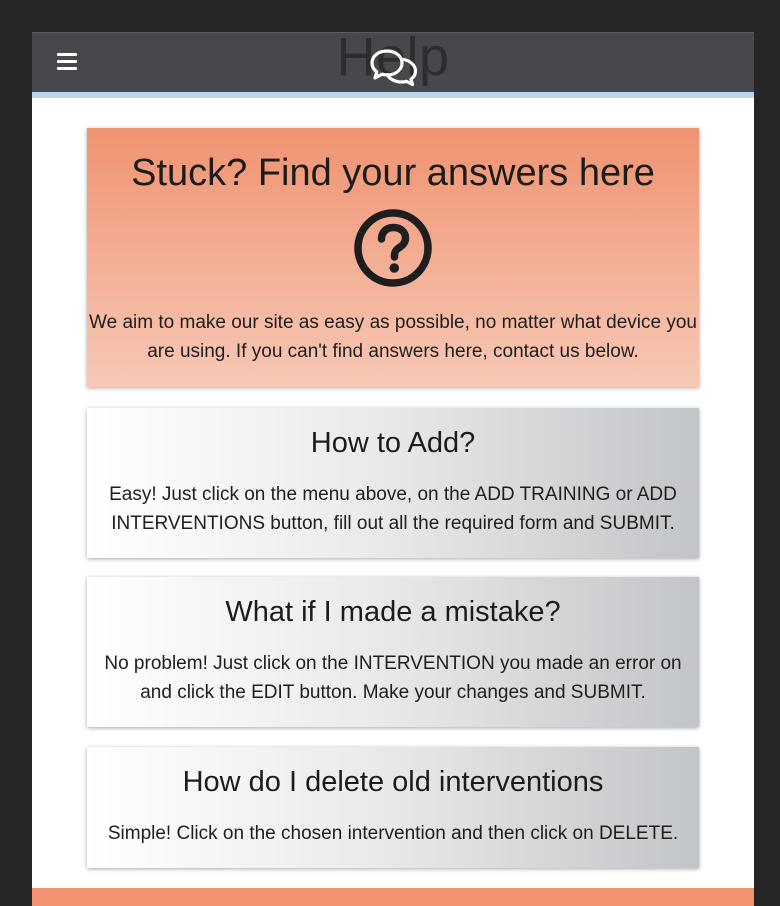 The height and width of the screenshot is (906, 780). Describe the element at coordinates (393, 248) in the screenshot. I see `question-circle-icon` at that location.